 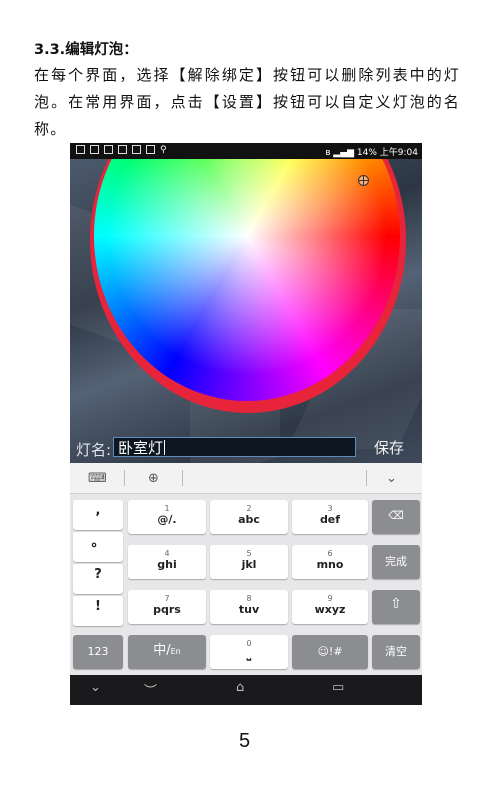 What do you see at coordinates (167, 652) in the screenshot?
I see `lang-switch-key: 中/En` at bounding box center [167, 652].